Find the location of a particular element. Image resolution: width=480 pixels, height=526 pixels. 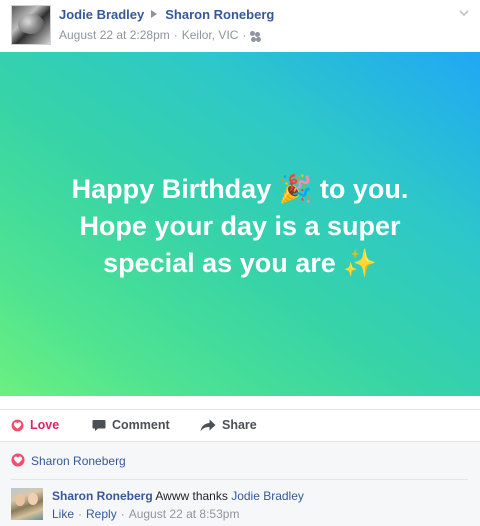

love-button: Love is located at coordinates (35, 425).